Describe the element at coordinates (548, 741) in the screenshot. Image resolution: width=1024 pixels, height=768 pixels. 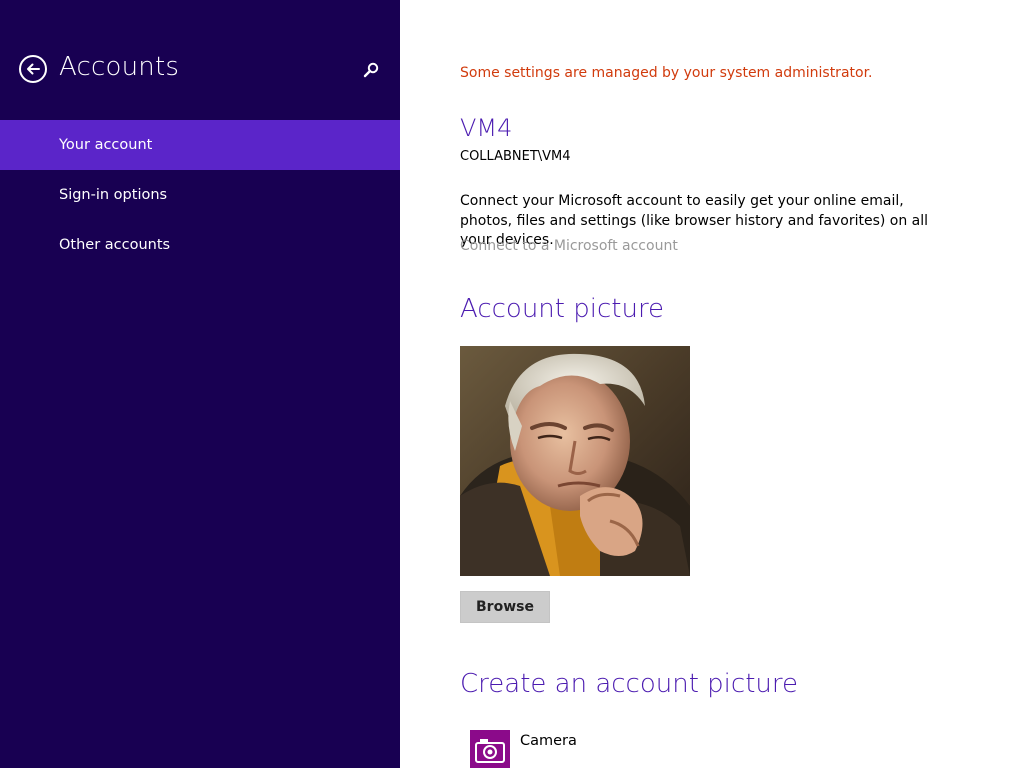
I see `camera-label: Camera` at that location.